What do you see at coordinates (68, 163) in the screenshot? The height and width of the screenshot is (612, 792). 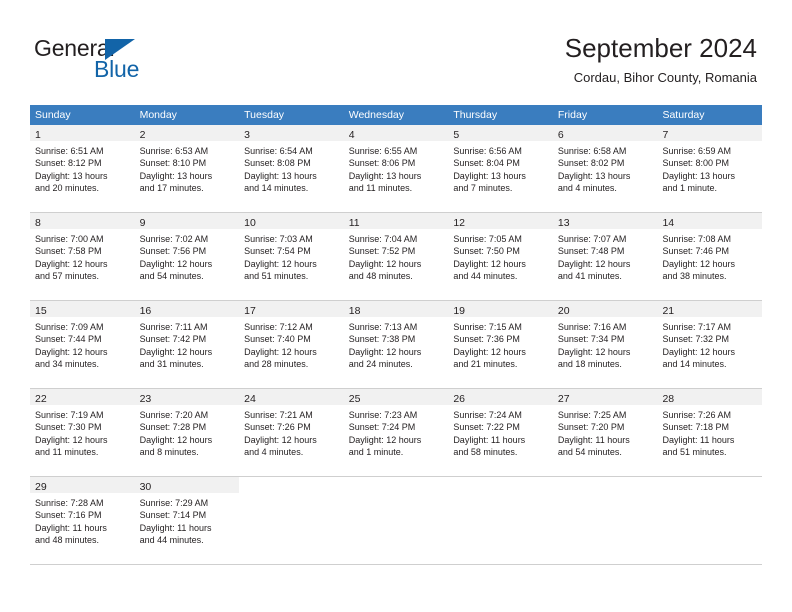 I see `sunset-time: Sunset: 8:12 PM` at bounding box center [68, 163].